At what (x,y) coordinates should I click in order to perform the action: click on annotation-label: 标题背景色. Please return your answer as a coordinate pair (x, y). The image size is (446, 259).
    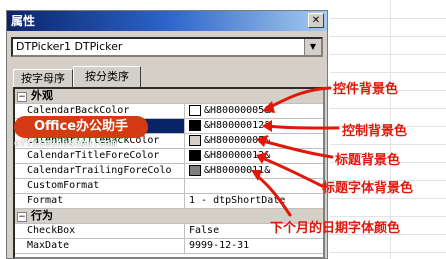
    Looking at the image, I should click on (368, 160).